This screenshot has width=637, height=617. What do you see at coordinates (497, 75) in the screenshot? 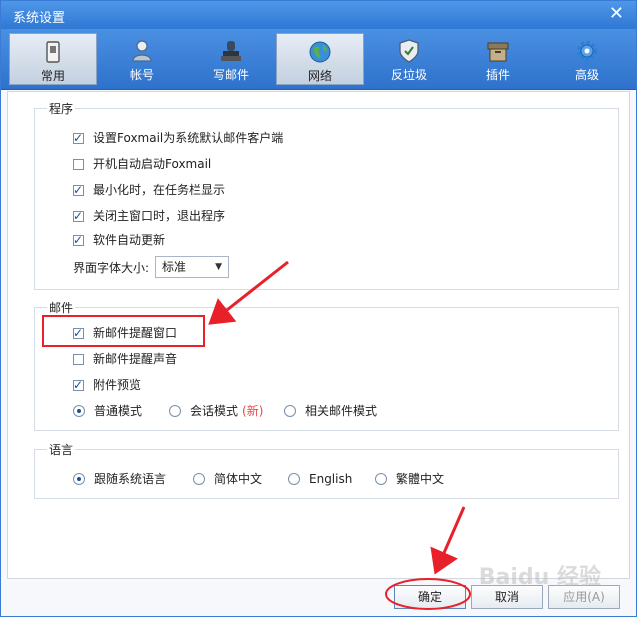
I see `tab-label: 插件` at bounding box center [497, 75].